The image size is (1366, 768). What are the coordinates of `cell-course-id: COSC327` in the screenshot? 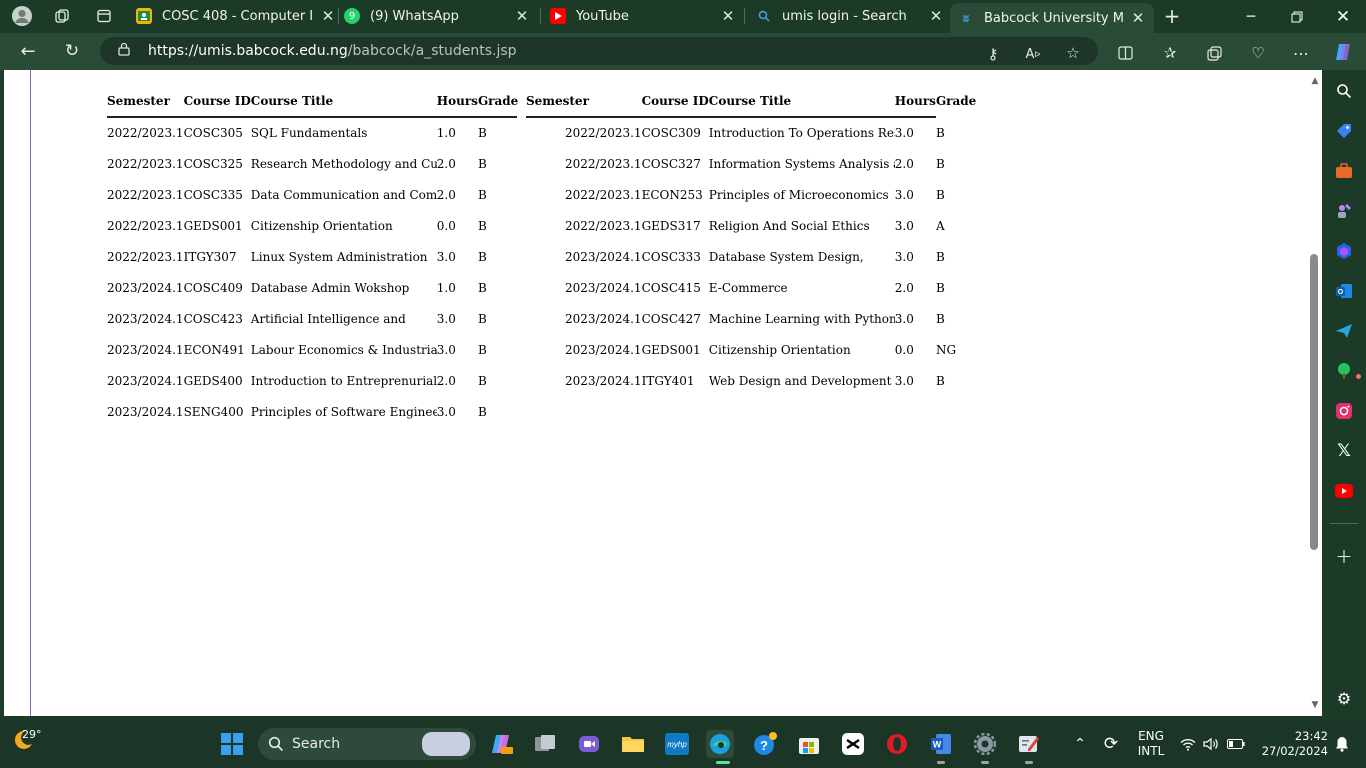 It's located at (671, 163).